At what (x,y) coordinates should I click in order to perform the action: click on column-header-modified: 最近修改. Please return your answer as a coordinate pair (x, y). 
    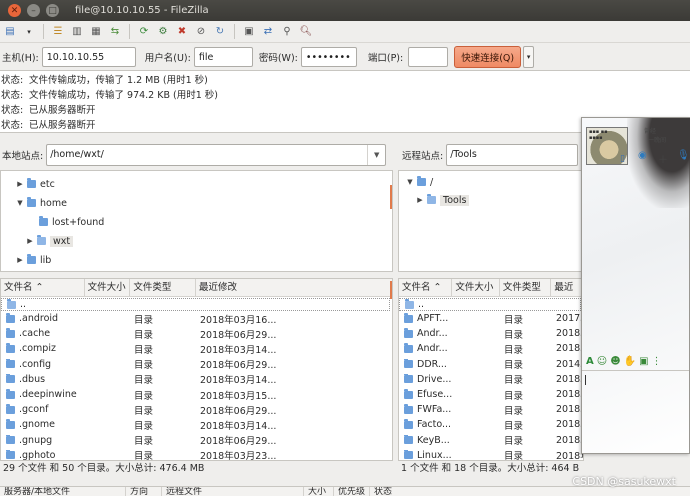
    Looking at the image, I should click on (294, 288).